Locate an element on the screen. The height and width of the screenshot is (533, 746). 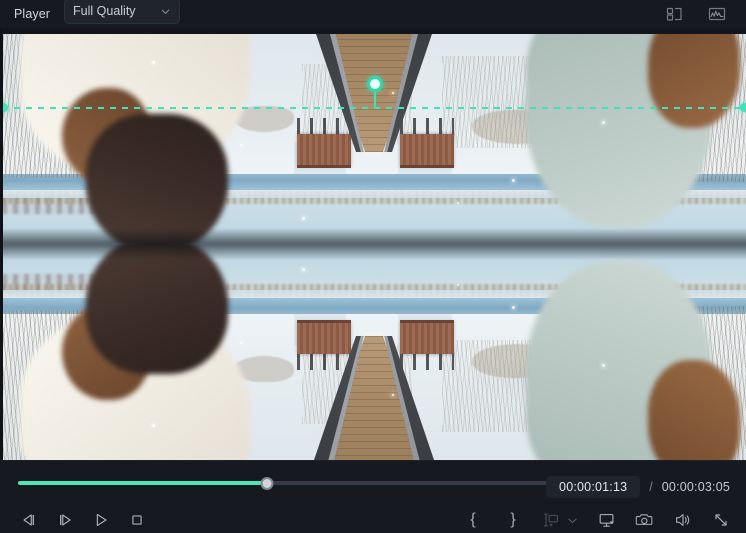
stop-button is located at coordinates (137, 520).